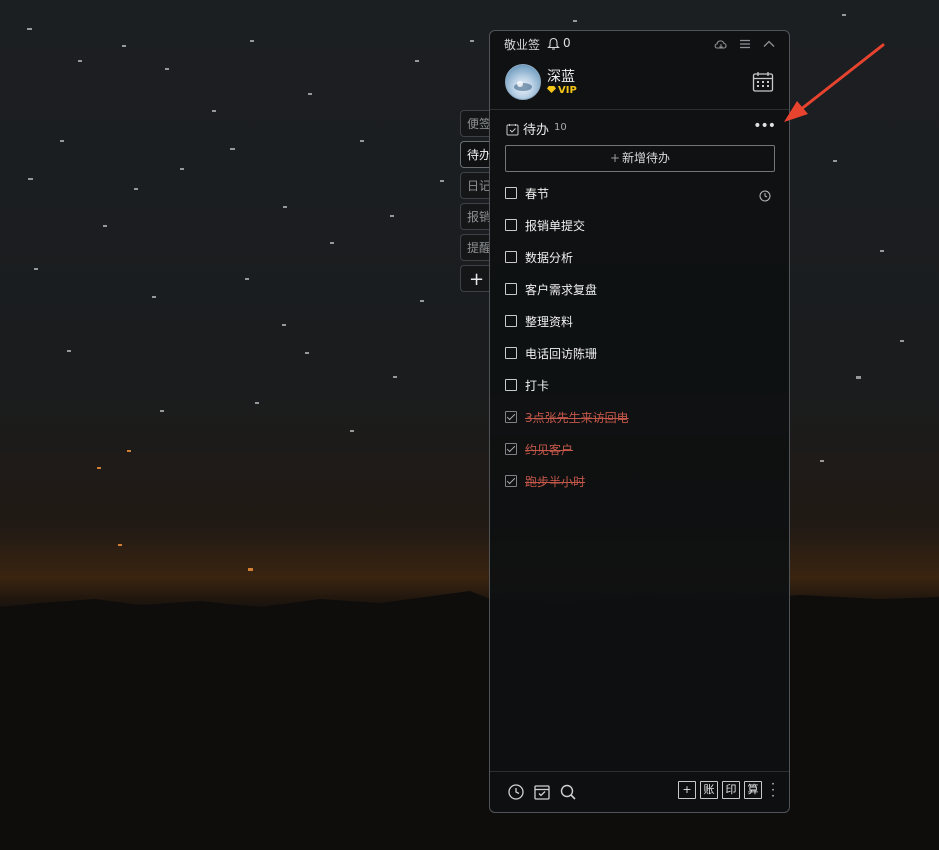  What do you see at coordinates (687, 790) in the screenshot?
I see `add-note-button: +` at bounding box center [687, 790].